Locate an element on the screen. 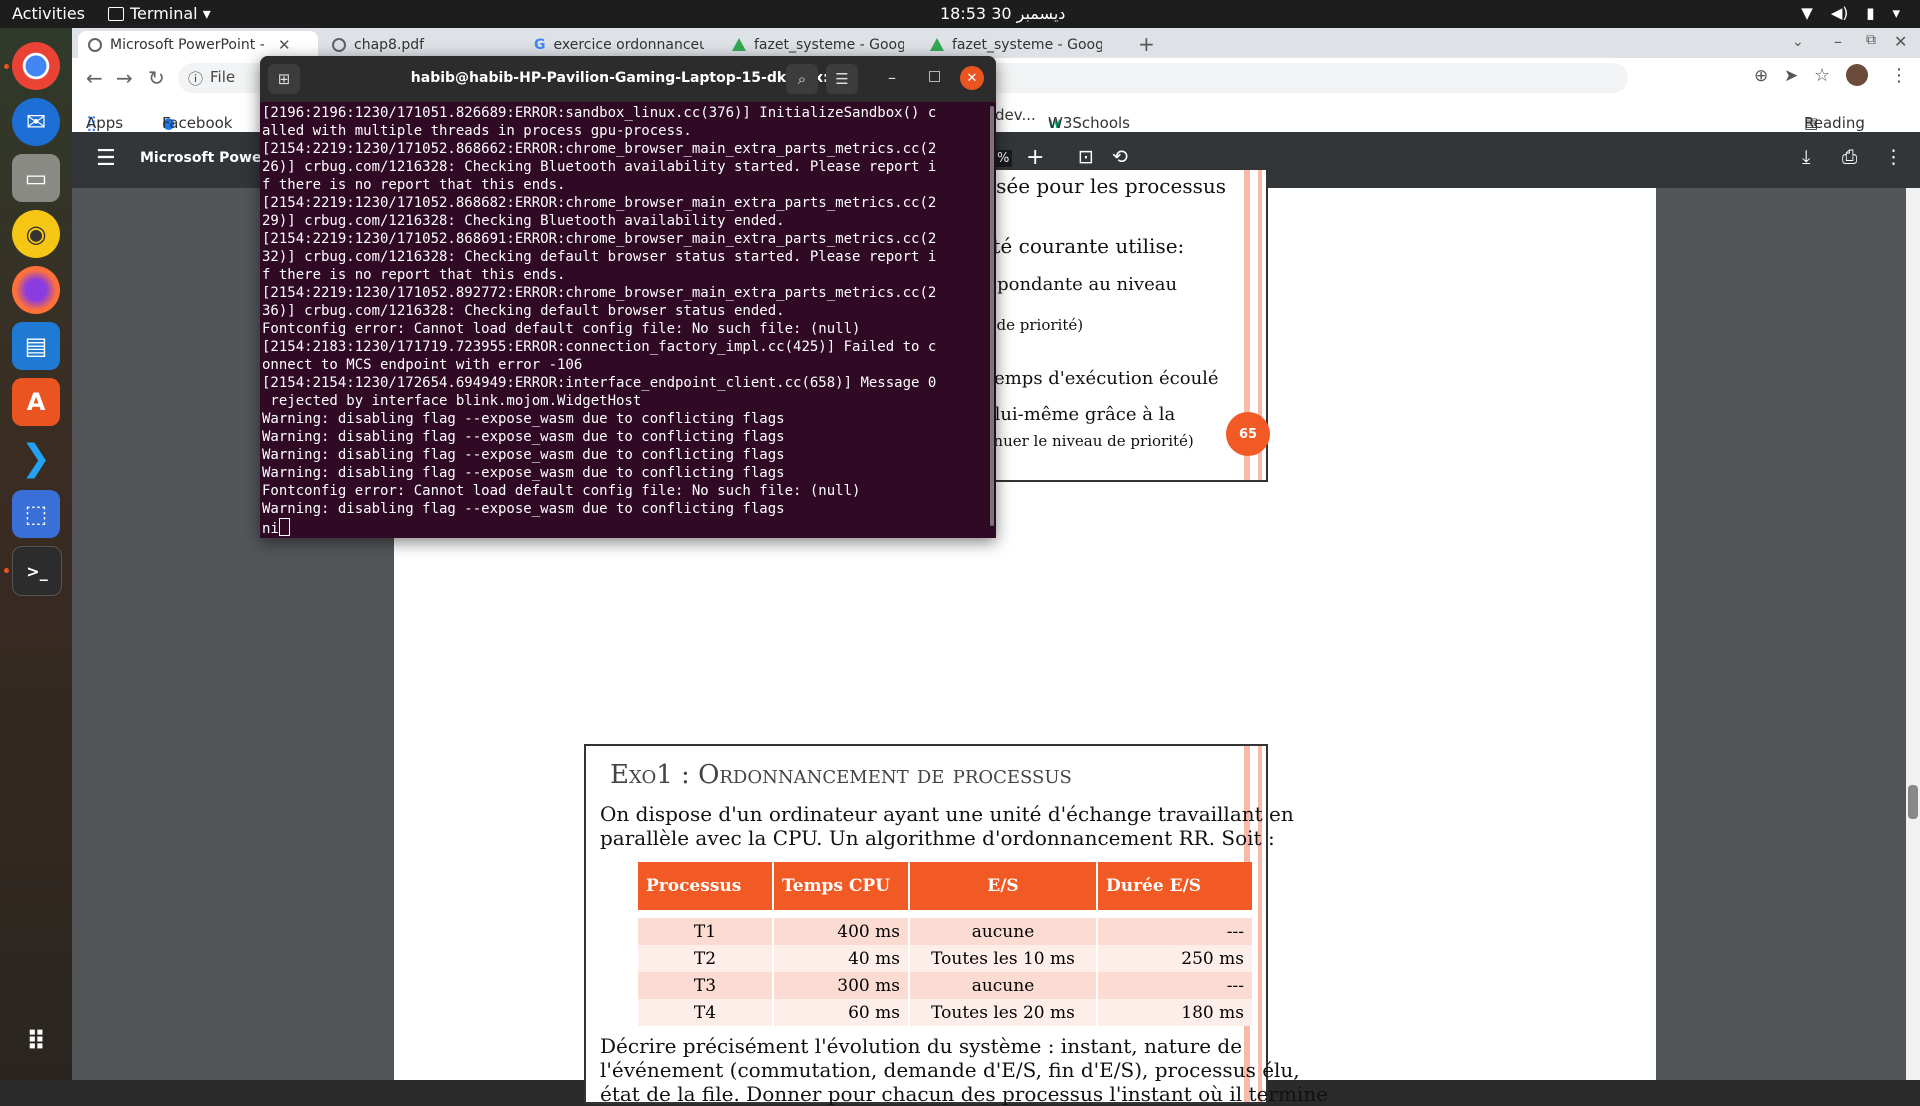  tab-chap8: chap8.pdf is located at coordinates (417, 44).